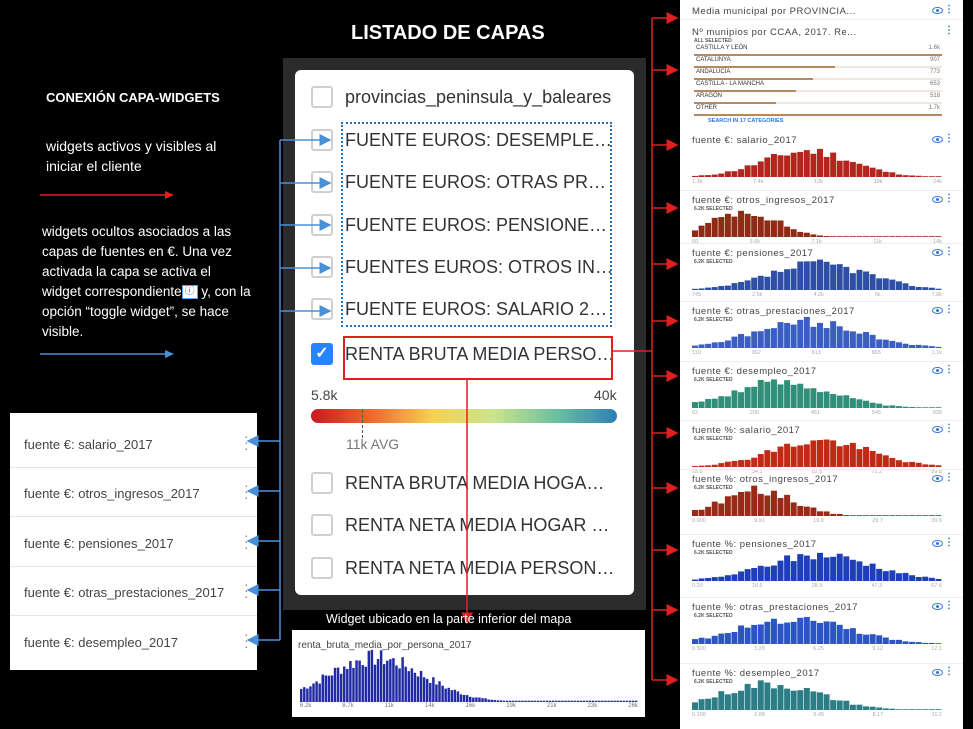 The height and width of the screenshot is (729, 973). I want to click on histogram-ticks: 0.20 18.6 28.9 47.3 67.6, so click(817, 586).